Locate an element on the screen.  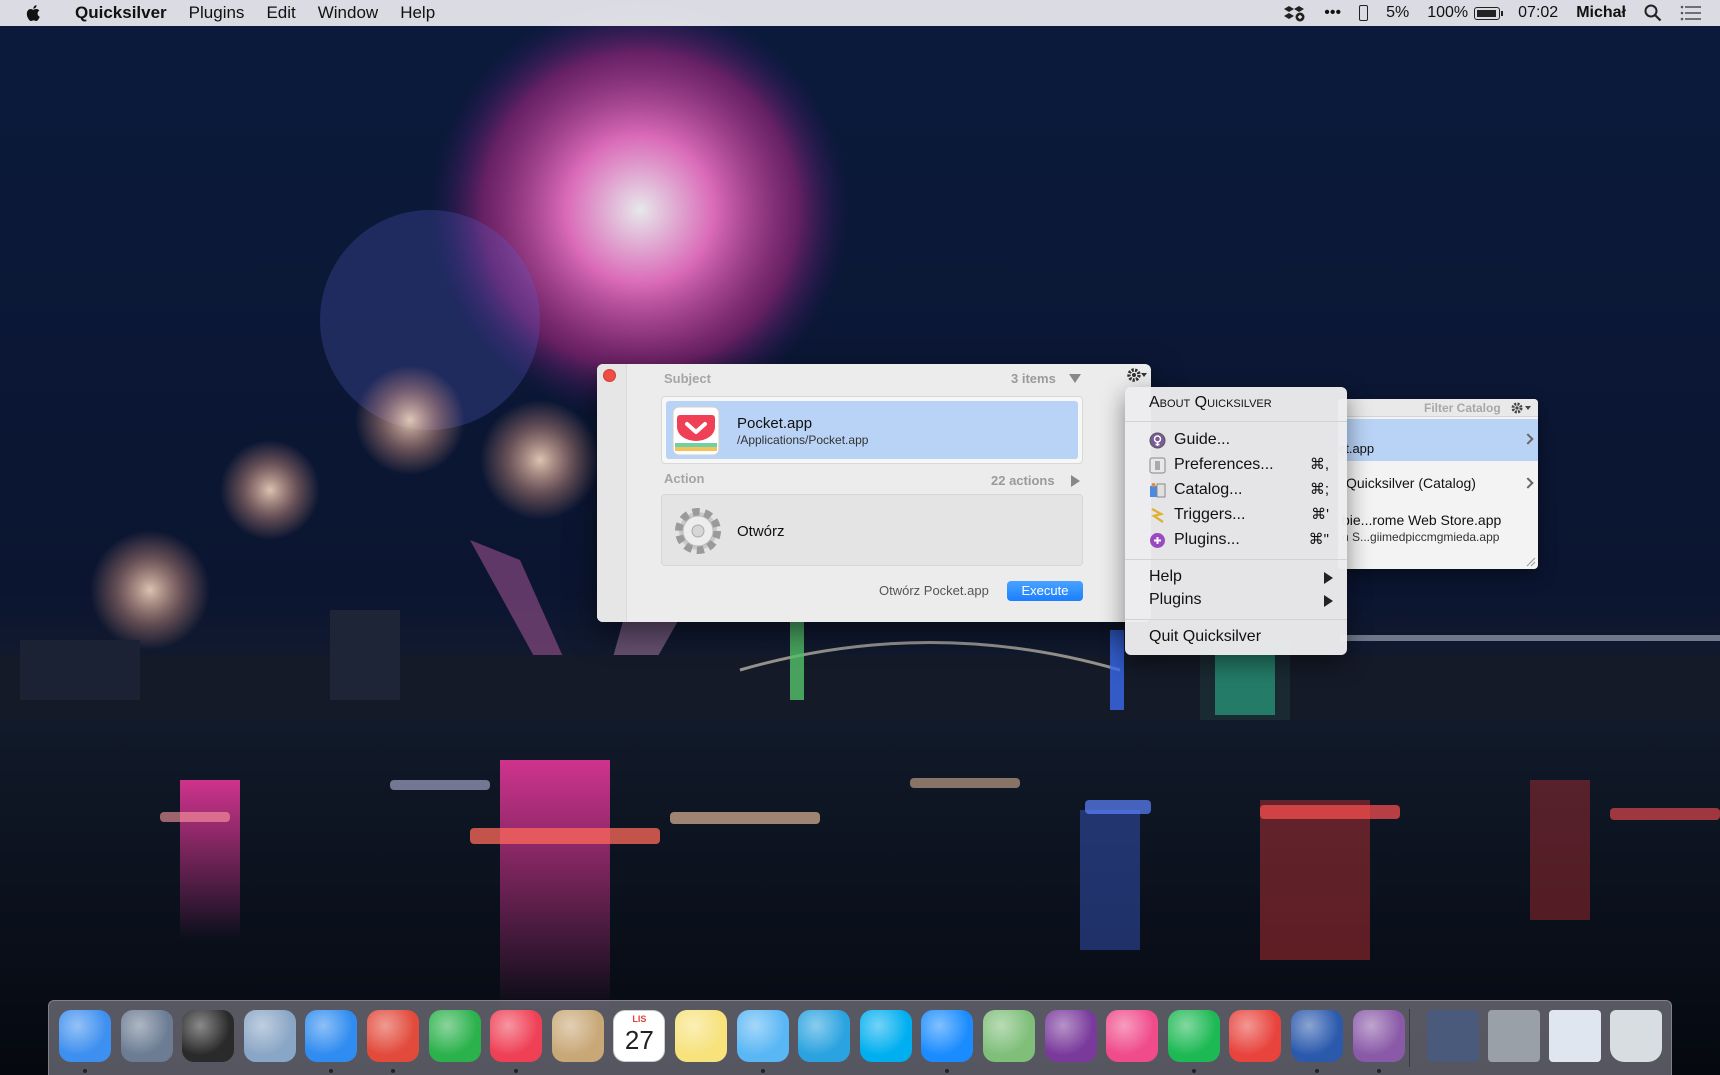
action-name: Otwórz is located at coordinates (761, 531).